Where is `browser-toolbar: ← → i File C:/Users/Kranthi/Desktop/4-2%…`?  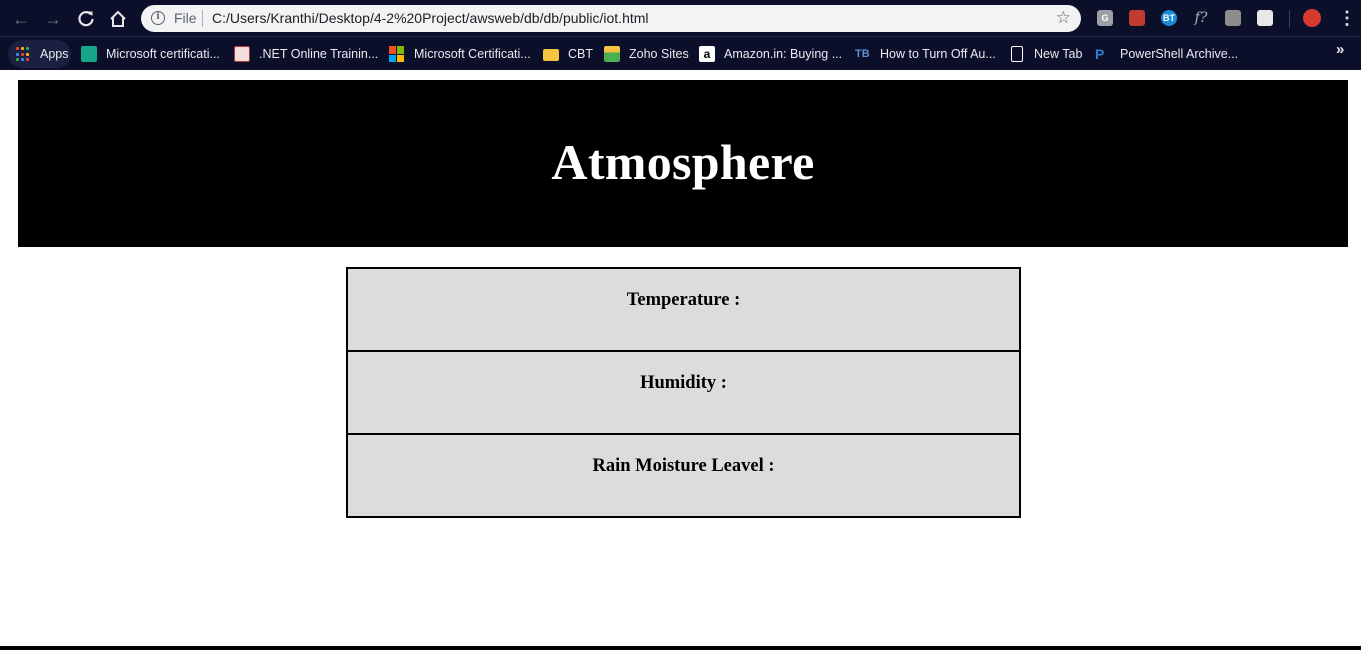
browser-toolbar: ← → i File C:/Users/Kranthi/Desktop/4-2%… is located at coordinates (680, 18).